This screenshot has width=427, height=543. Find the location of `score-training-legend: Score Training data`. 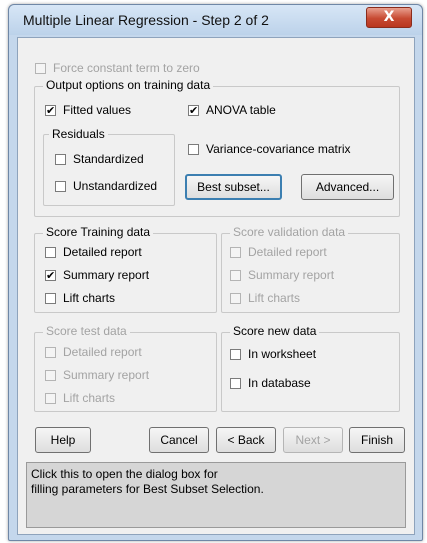

score-training-legend: Score Training data is located at coordinates (98, 232).